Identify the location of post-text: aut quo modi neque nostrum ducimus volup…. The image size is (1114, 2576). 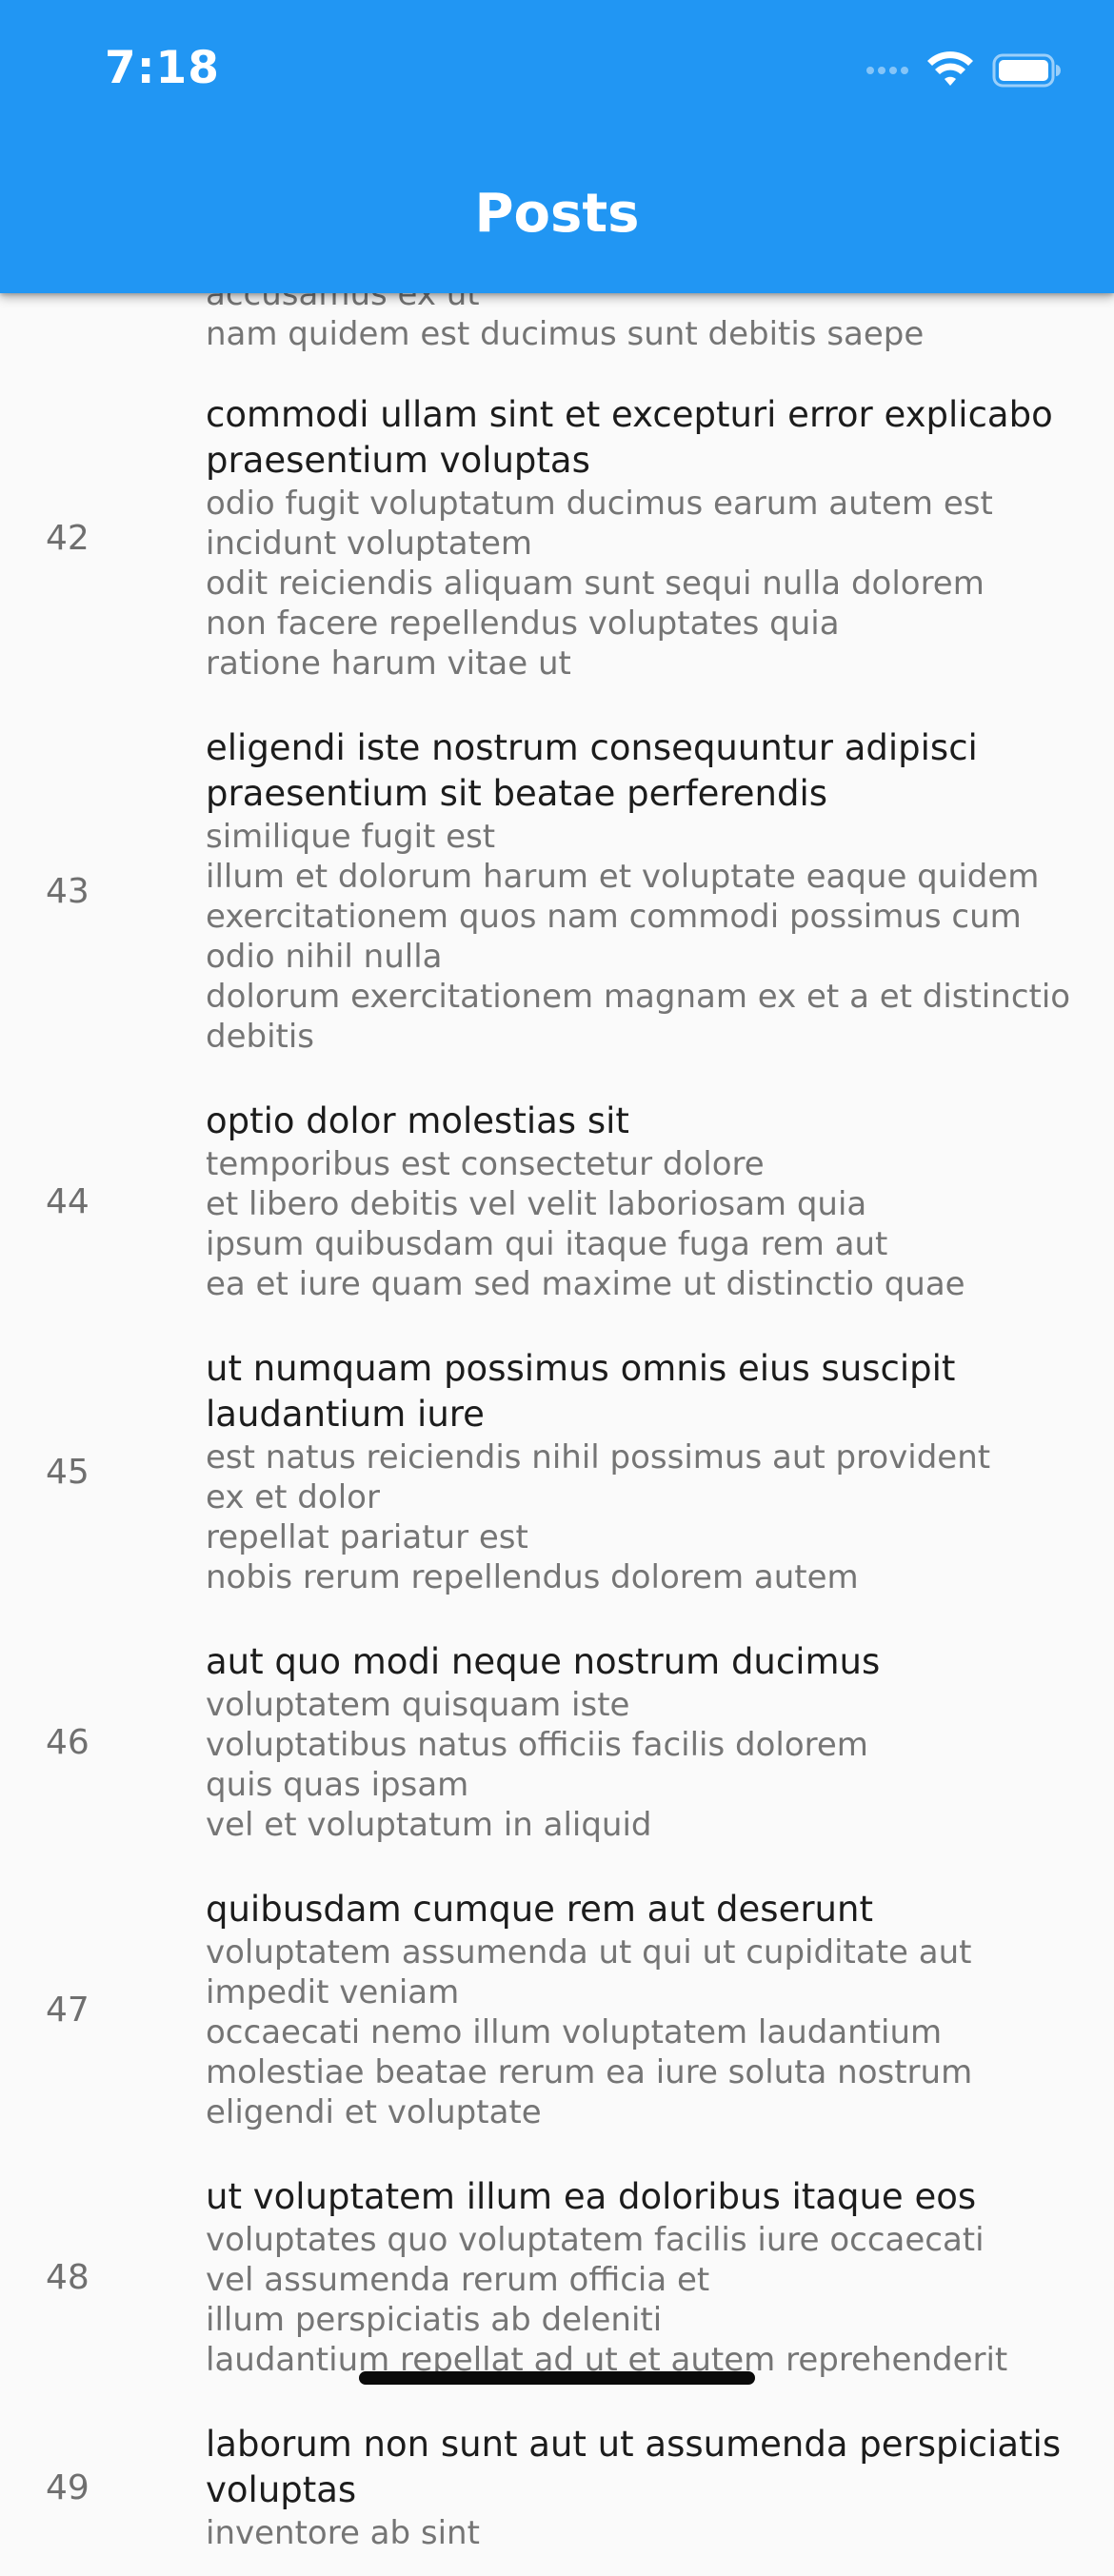
(639, 1742).